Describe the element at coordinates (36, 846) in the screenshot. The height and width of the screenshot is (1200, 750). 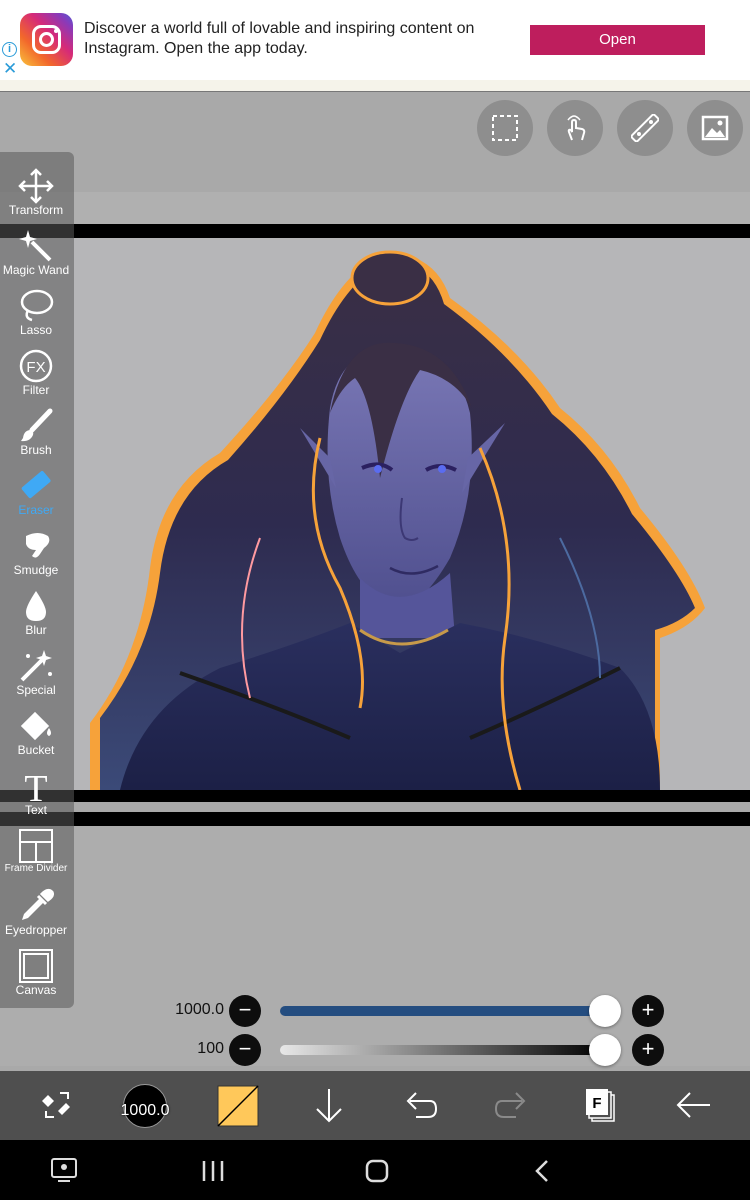
I see `frame-divider-icon` at that location.